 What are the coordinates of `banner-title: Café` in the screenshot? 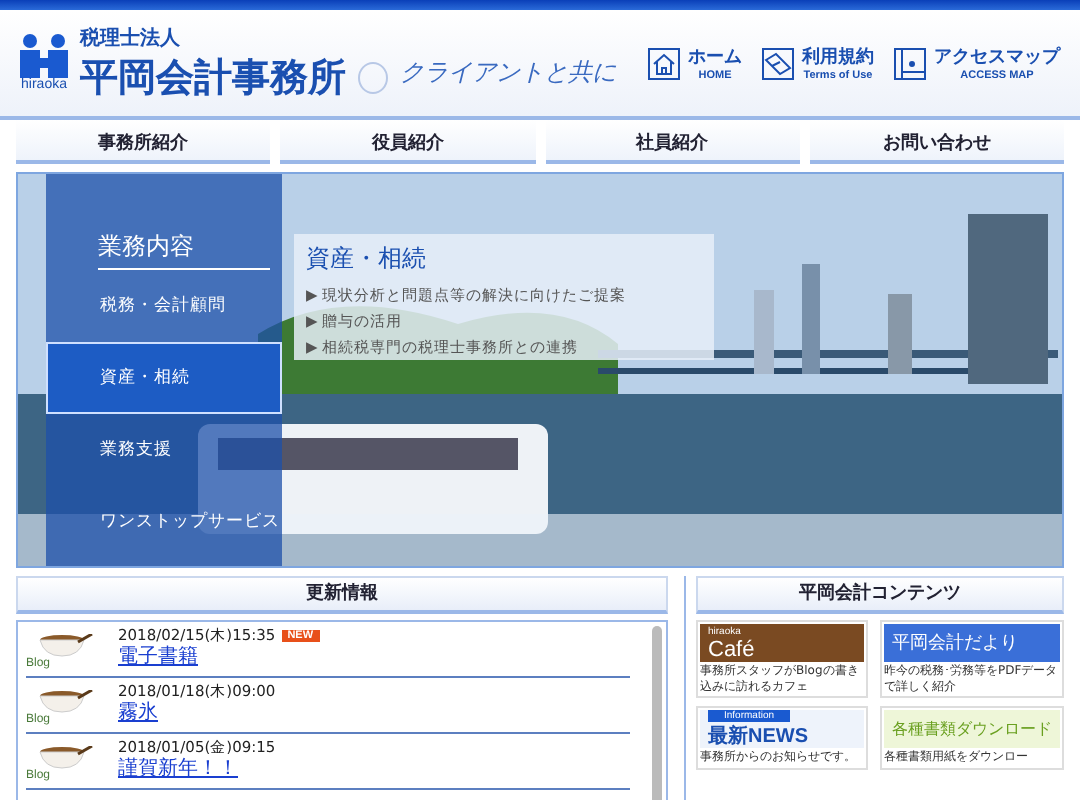 It's located at (732, 649).